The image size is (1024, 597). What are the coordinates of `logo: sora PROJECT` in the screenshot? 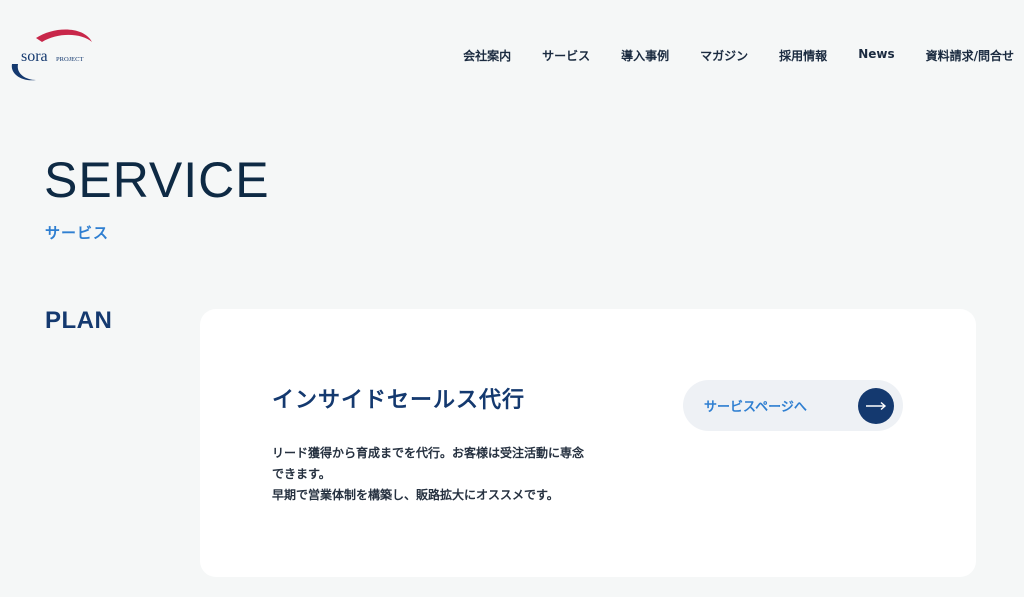 It's located at (56, 56).